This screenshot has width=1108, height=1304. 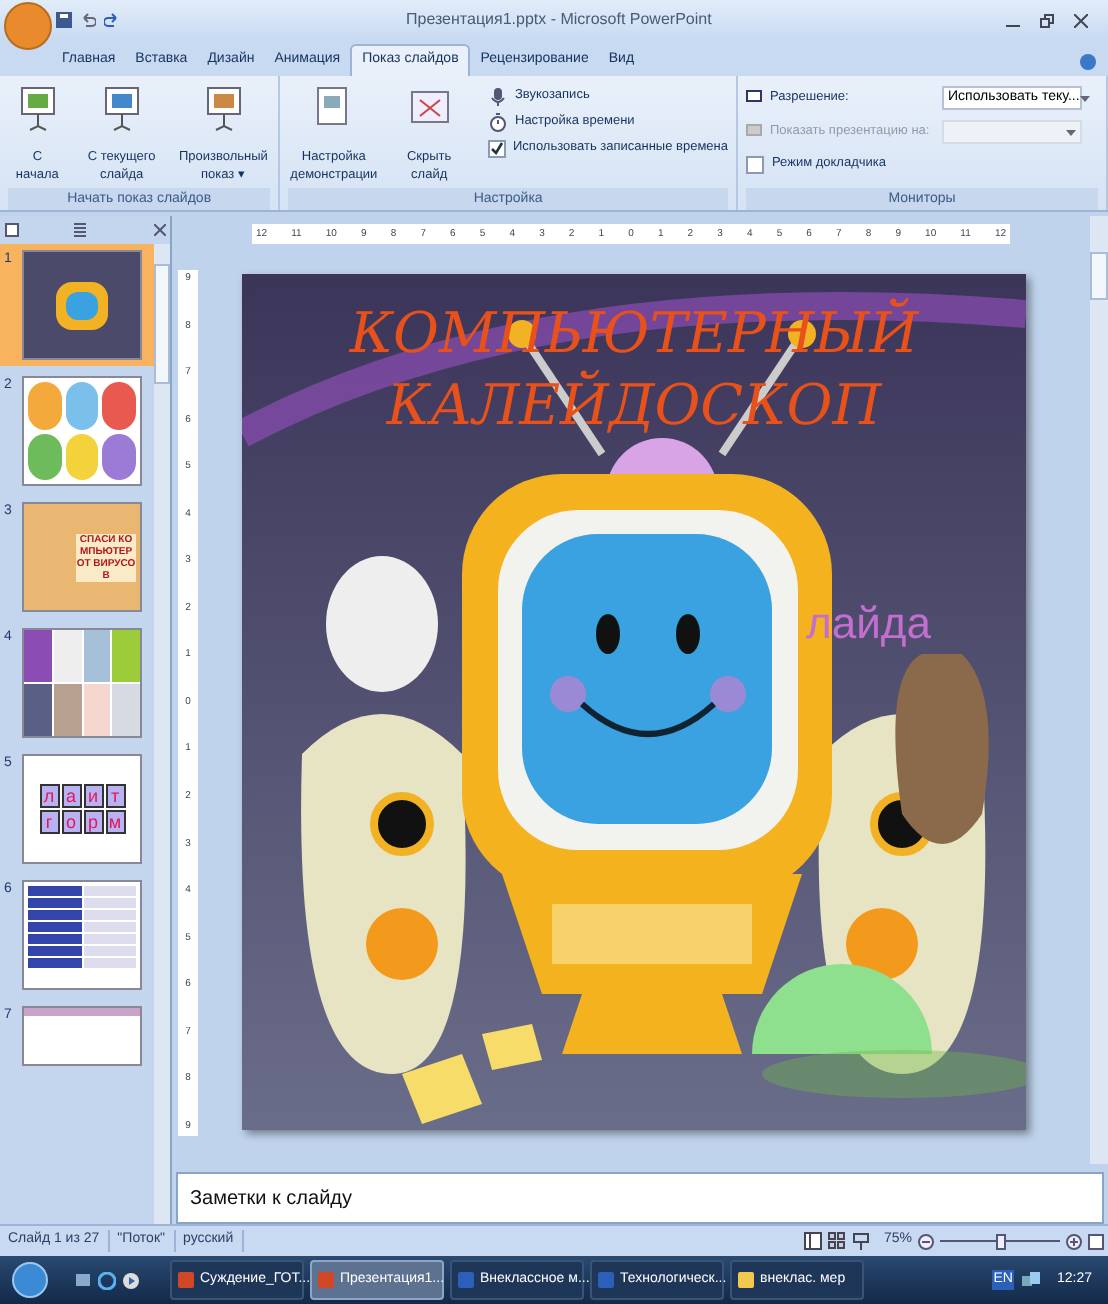 What do you see at coordinates (497, 122) in the screenshot?
I see `stopwatch-icon` at bounding box center [497, 122].